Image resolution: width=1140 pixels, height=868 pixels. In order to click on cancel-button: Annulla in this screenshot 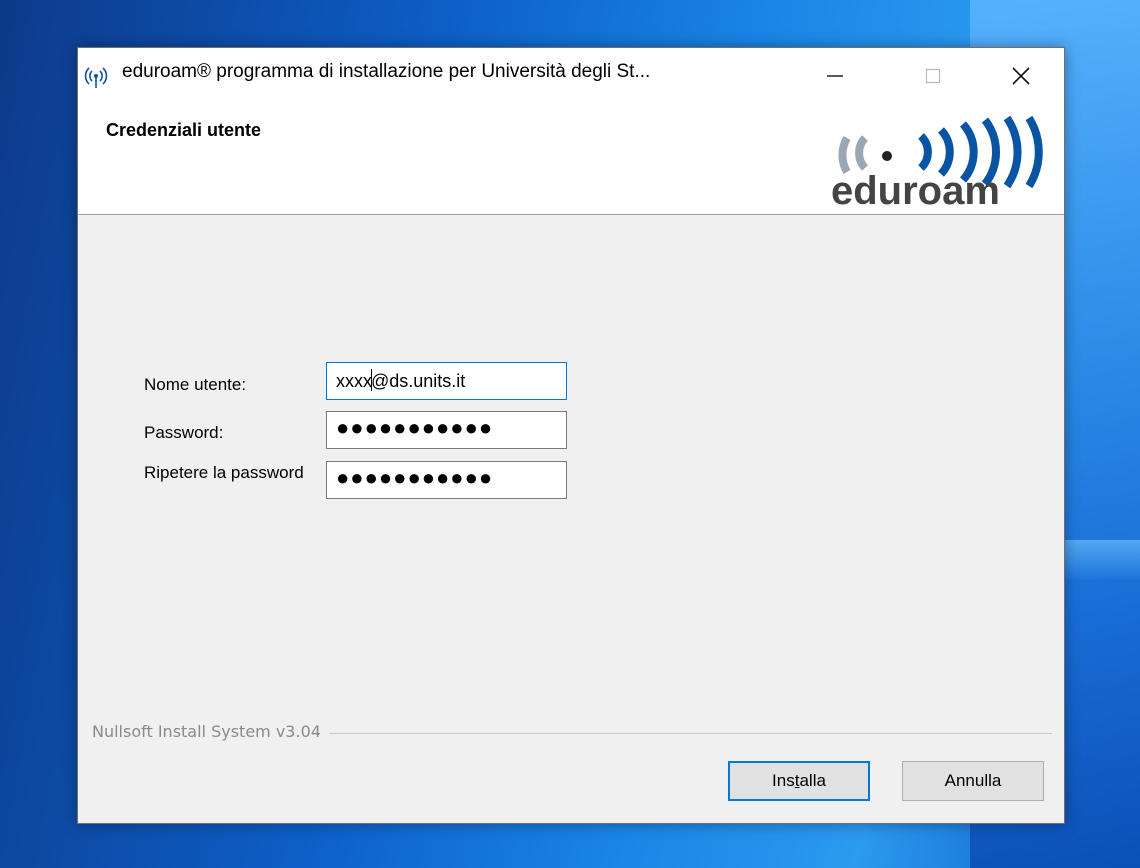, I will do `click(973, 781)`.